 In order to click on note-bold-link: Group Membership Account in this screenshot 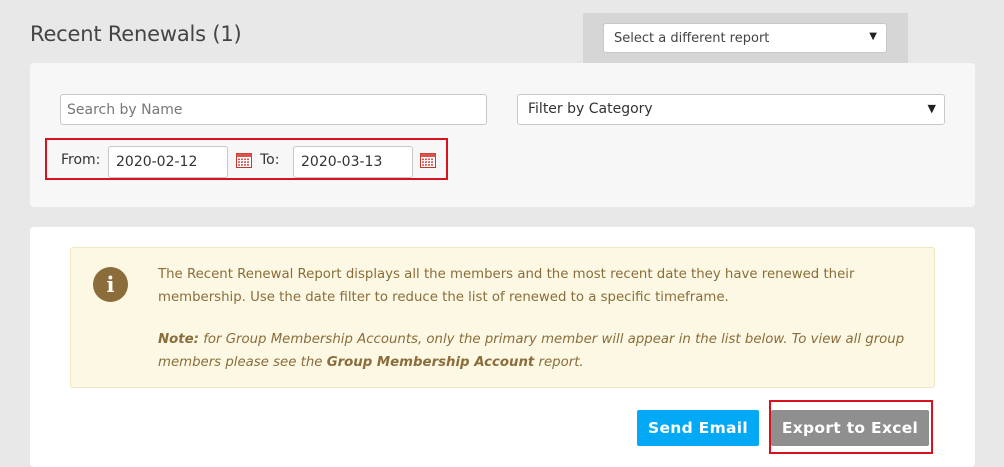, I will do `click(430, 362)`.